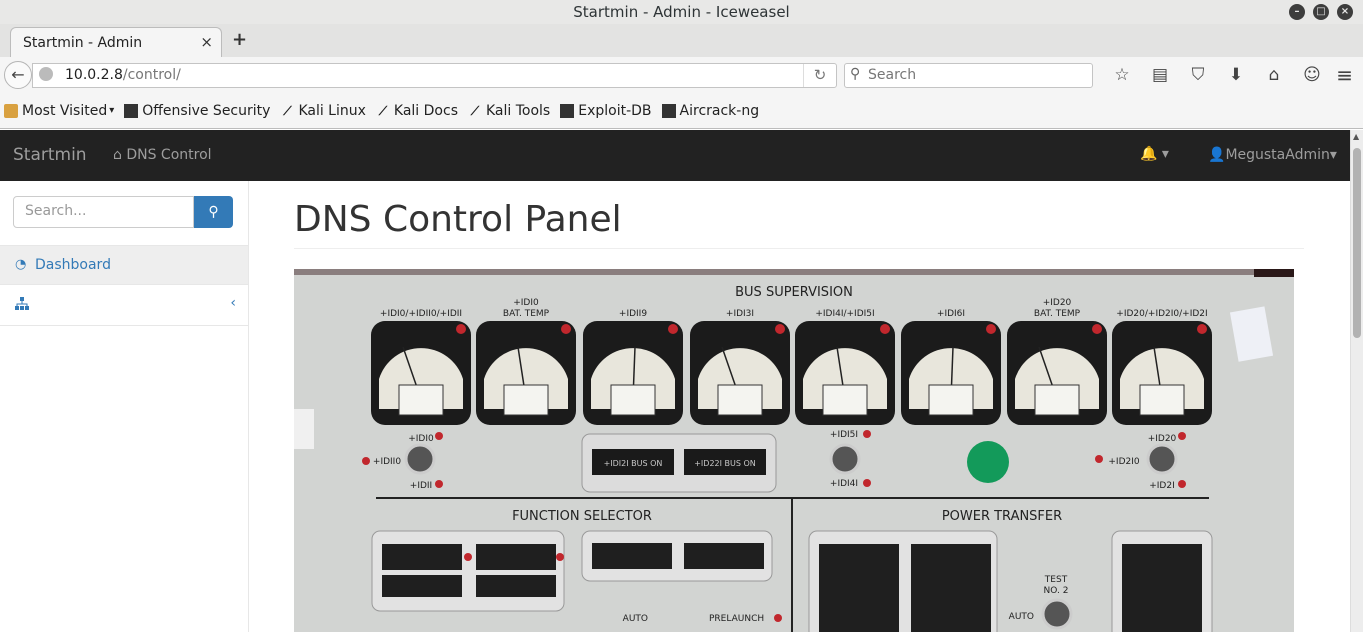 This screenshot has height=632, width=1363. What do you see at coordinates (1277, 155) in the screenshot?
I see `user-name: MegustaAdmin` at bounding box center [1277, 155].